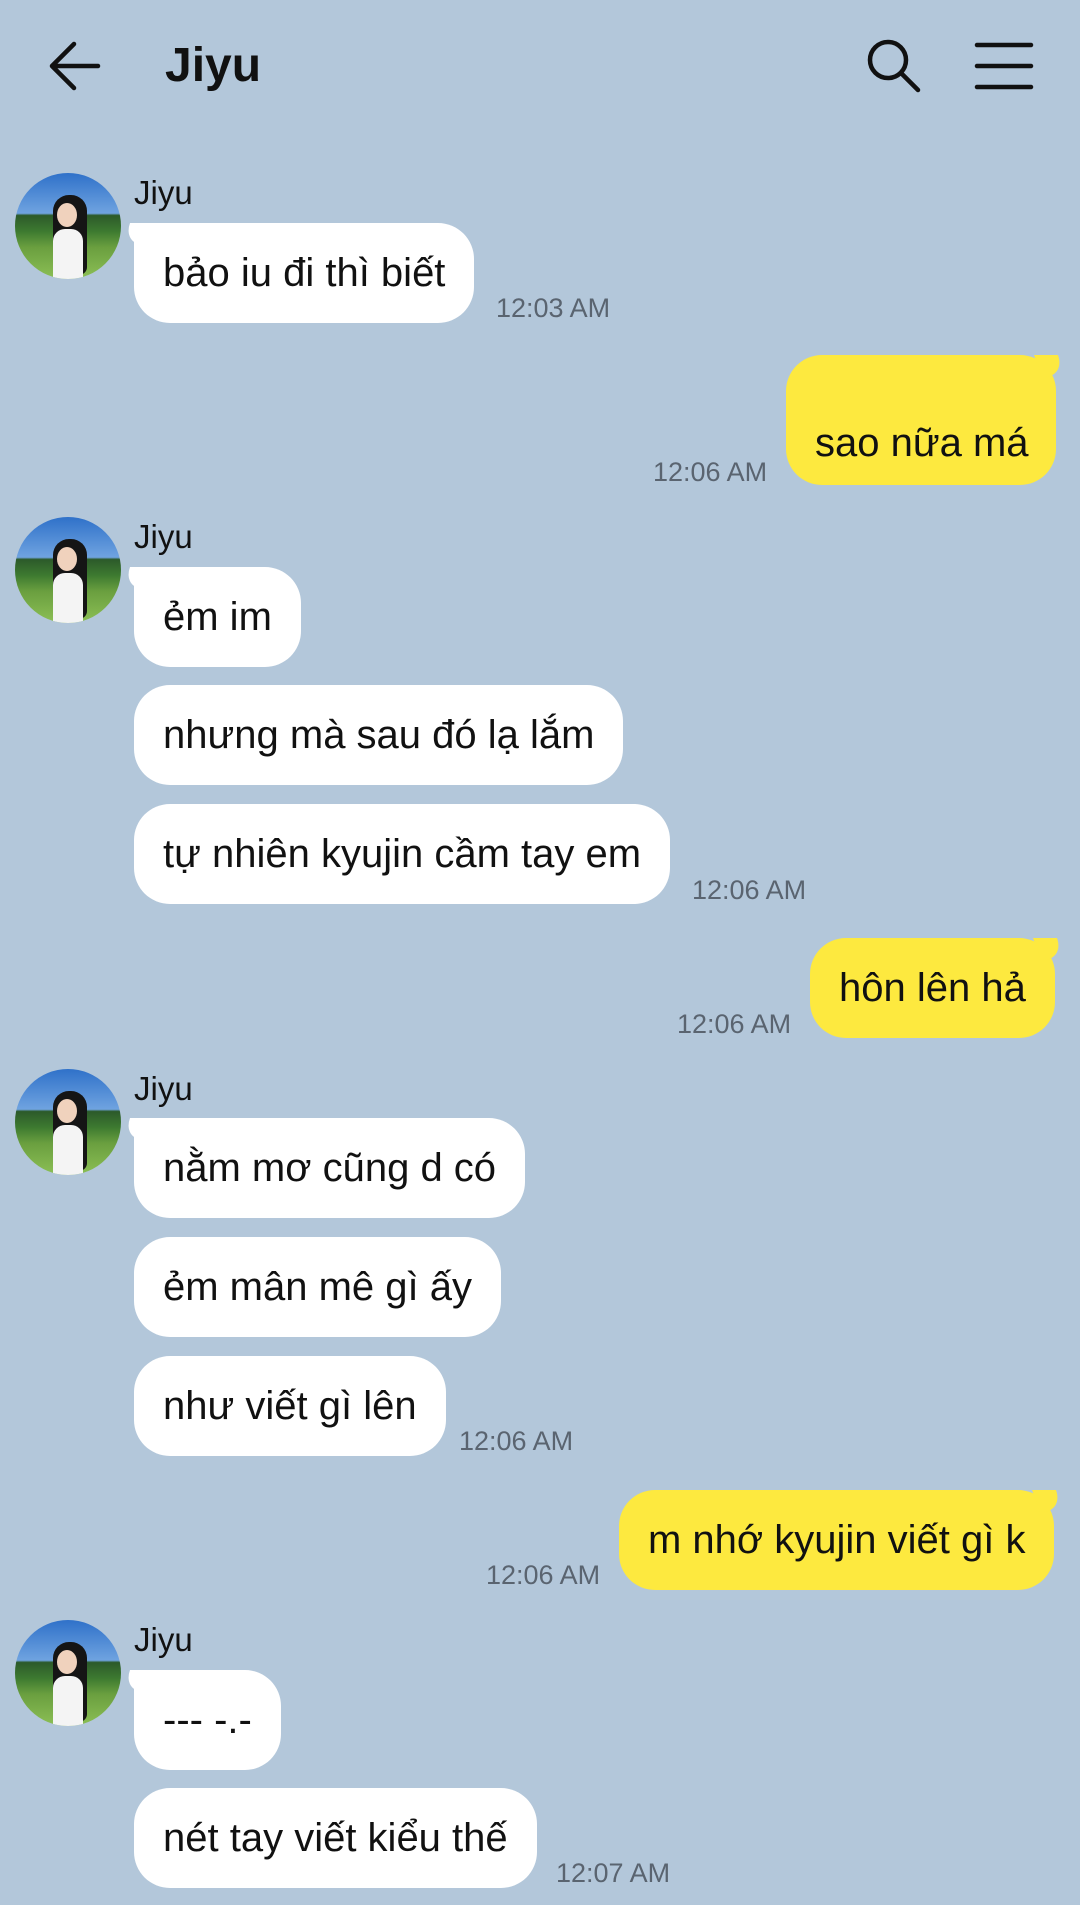 The image size is (1080, 1905). Describe the element at coordinates (75, 66) in the screenshot. I see `arrow-left-icon` at that location.